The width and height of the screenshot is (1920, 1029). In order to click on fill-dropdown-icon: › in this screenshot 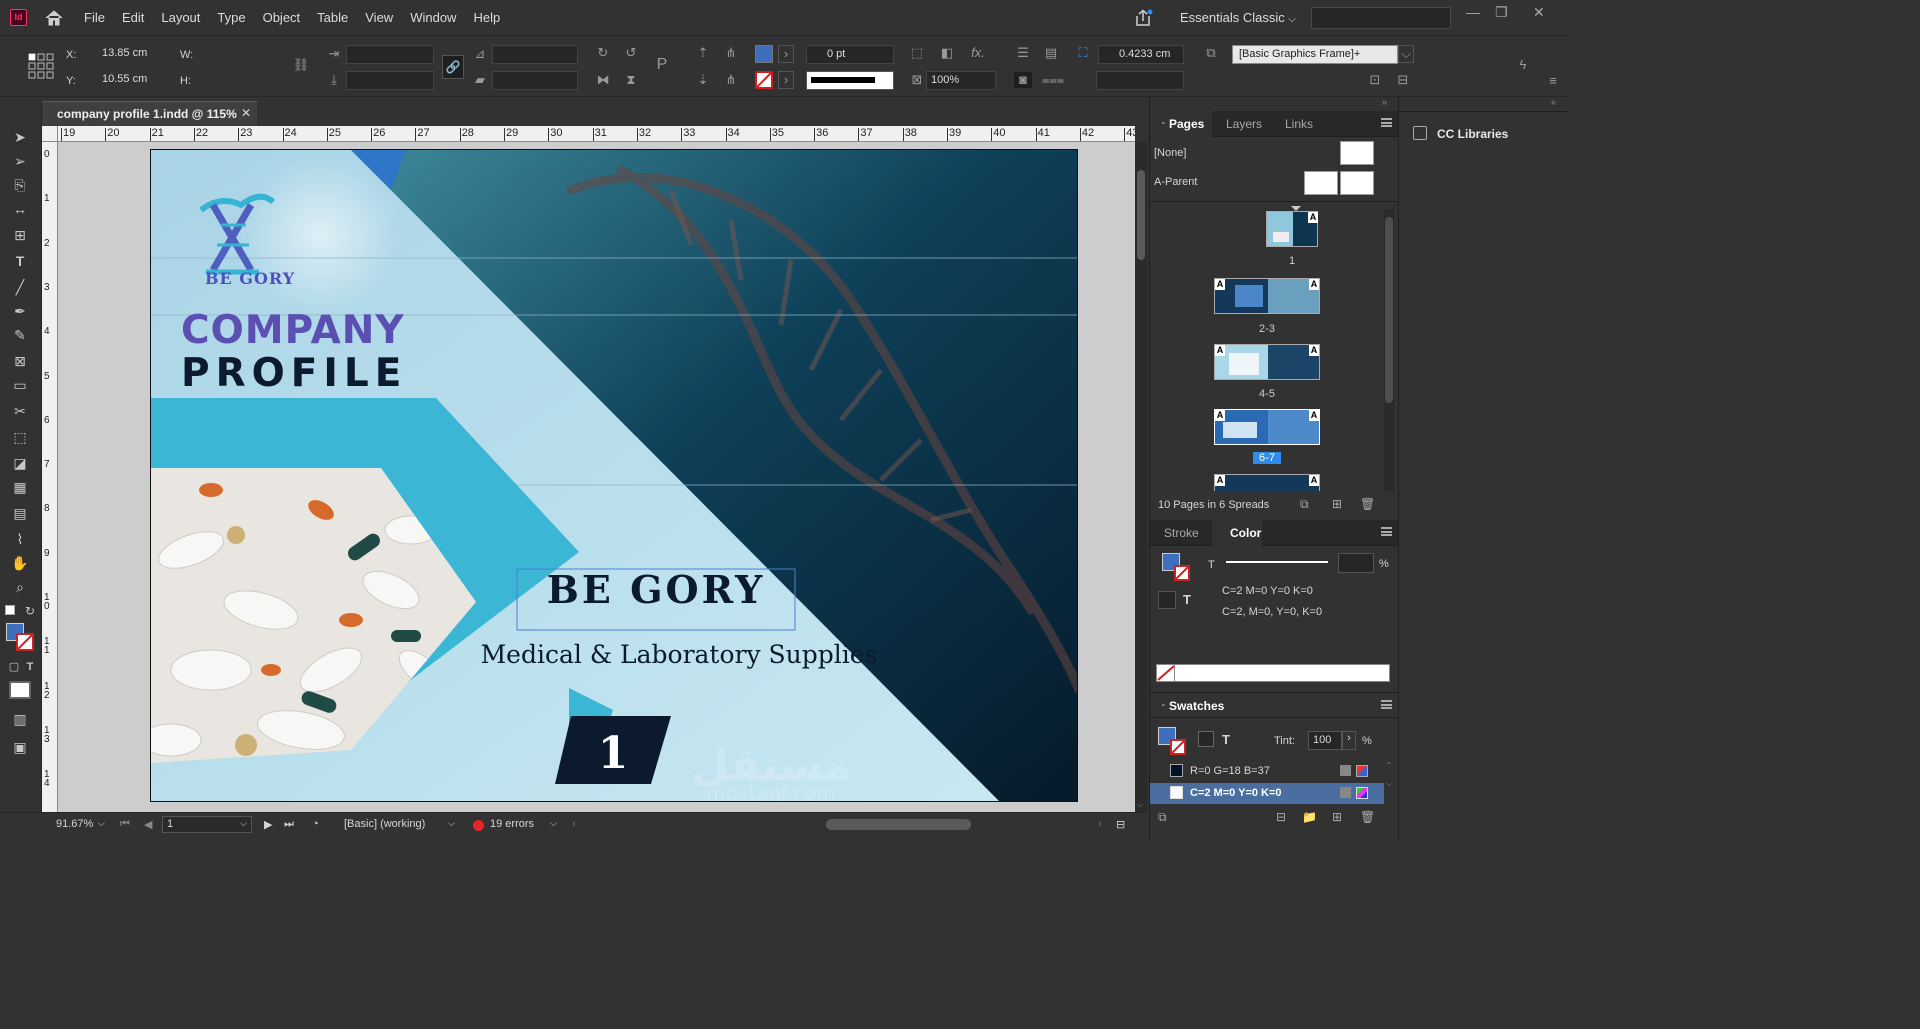, I will do `click(786, 54)`.